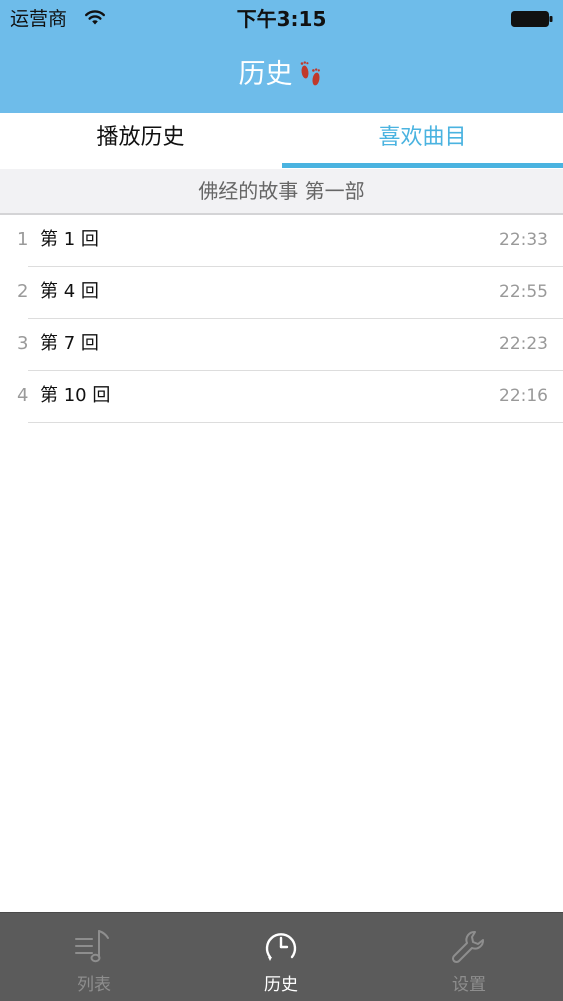 The height and width of the screenshot is (1001, 563). What do you see at coordinates (281, 985) in the screenshot?
I see `tabbar-label-history: 历史` at bounding box center [281, 985].